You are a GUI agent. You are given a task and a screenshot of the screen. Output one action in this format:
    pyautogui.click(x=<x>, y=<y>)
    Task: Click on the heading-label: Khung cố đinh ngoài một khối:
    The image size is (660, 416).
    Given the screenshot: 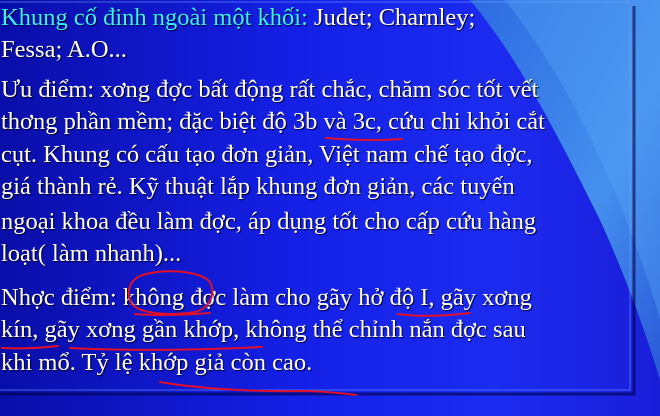 What is the action you would take?
    pyautogui.click(x=154, y=17)
    